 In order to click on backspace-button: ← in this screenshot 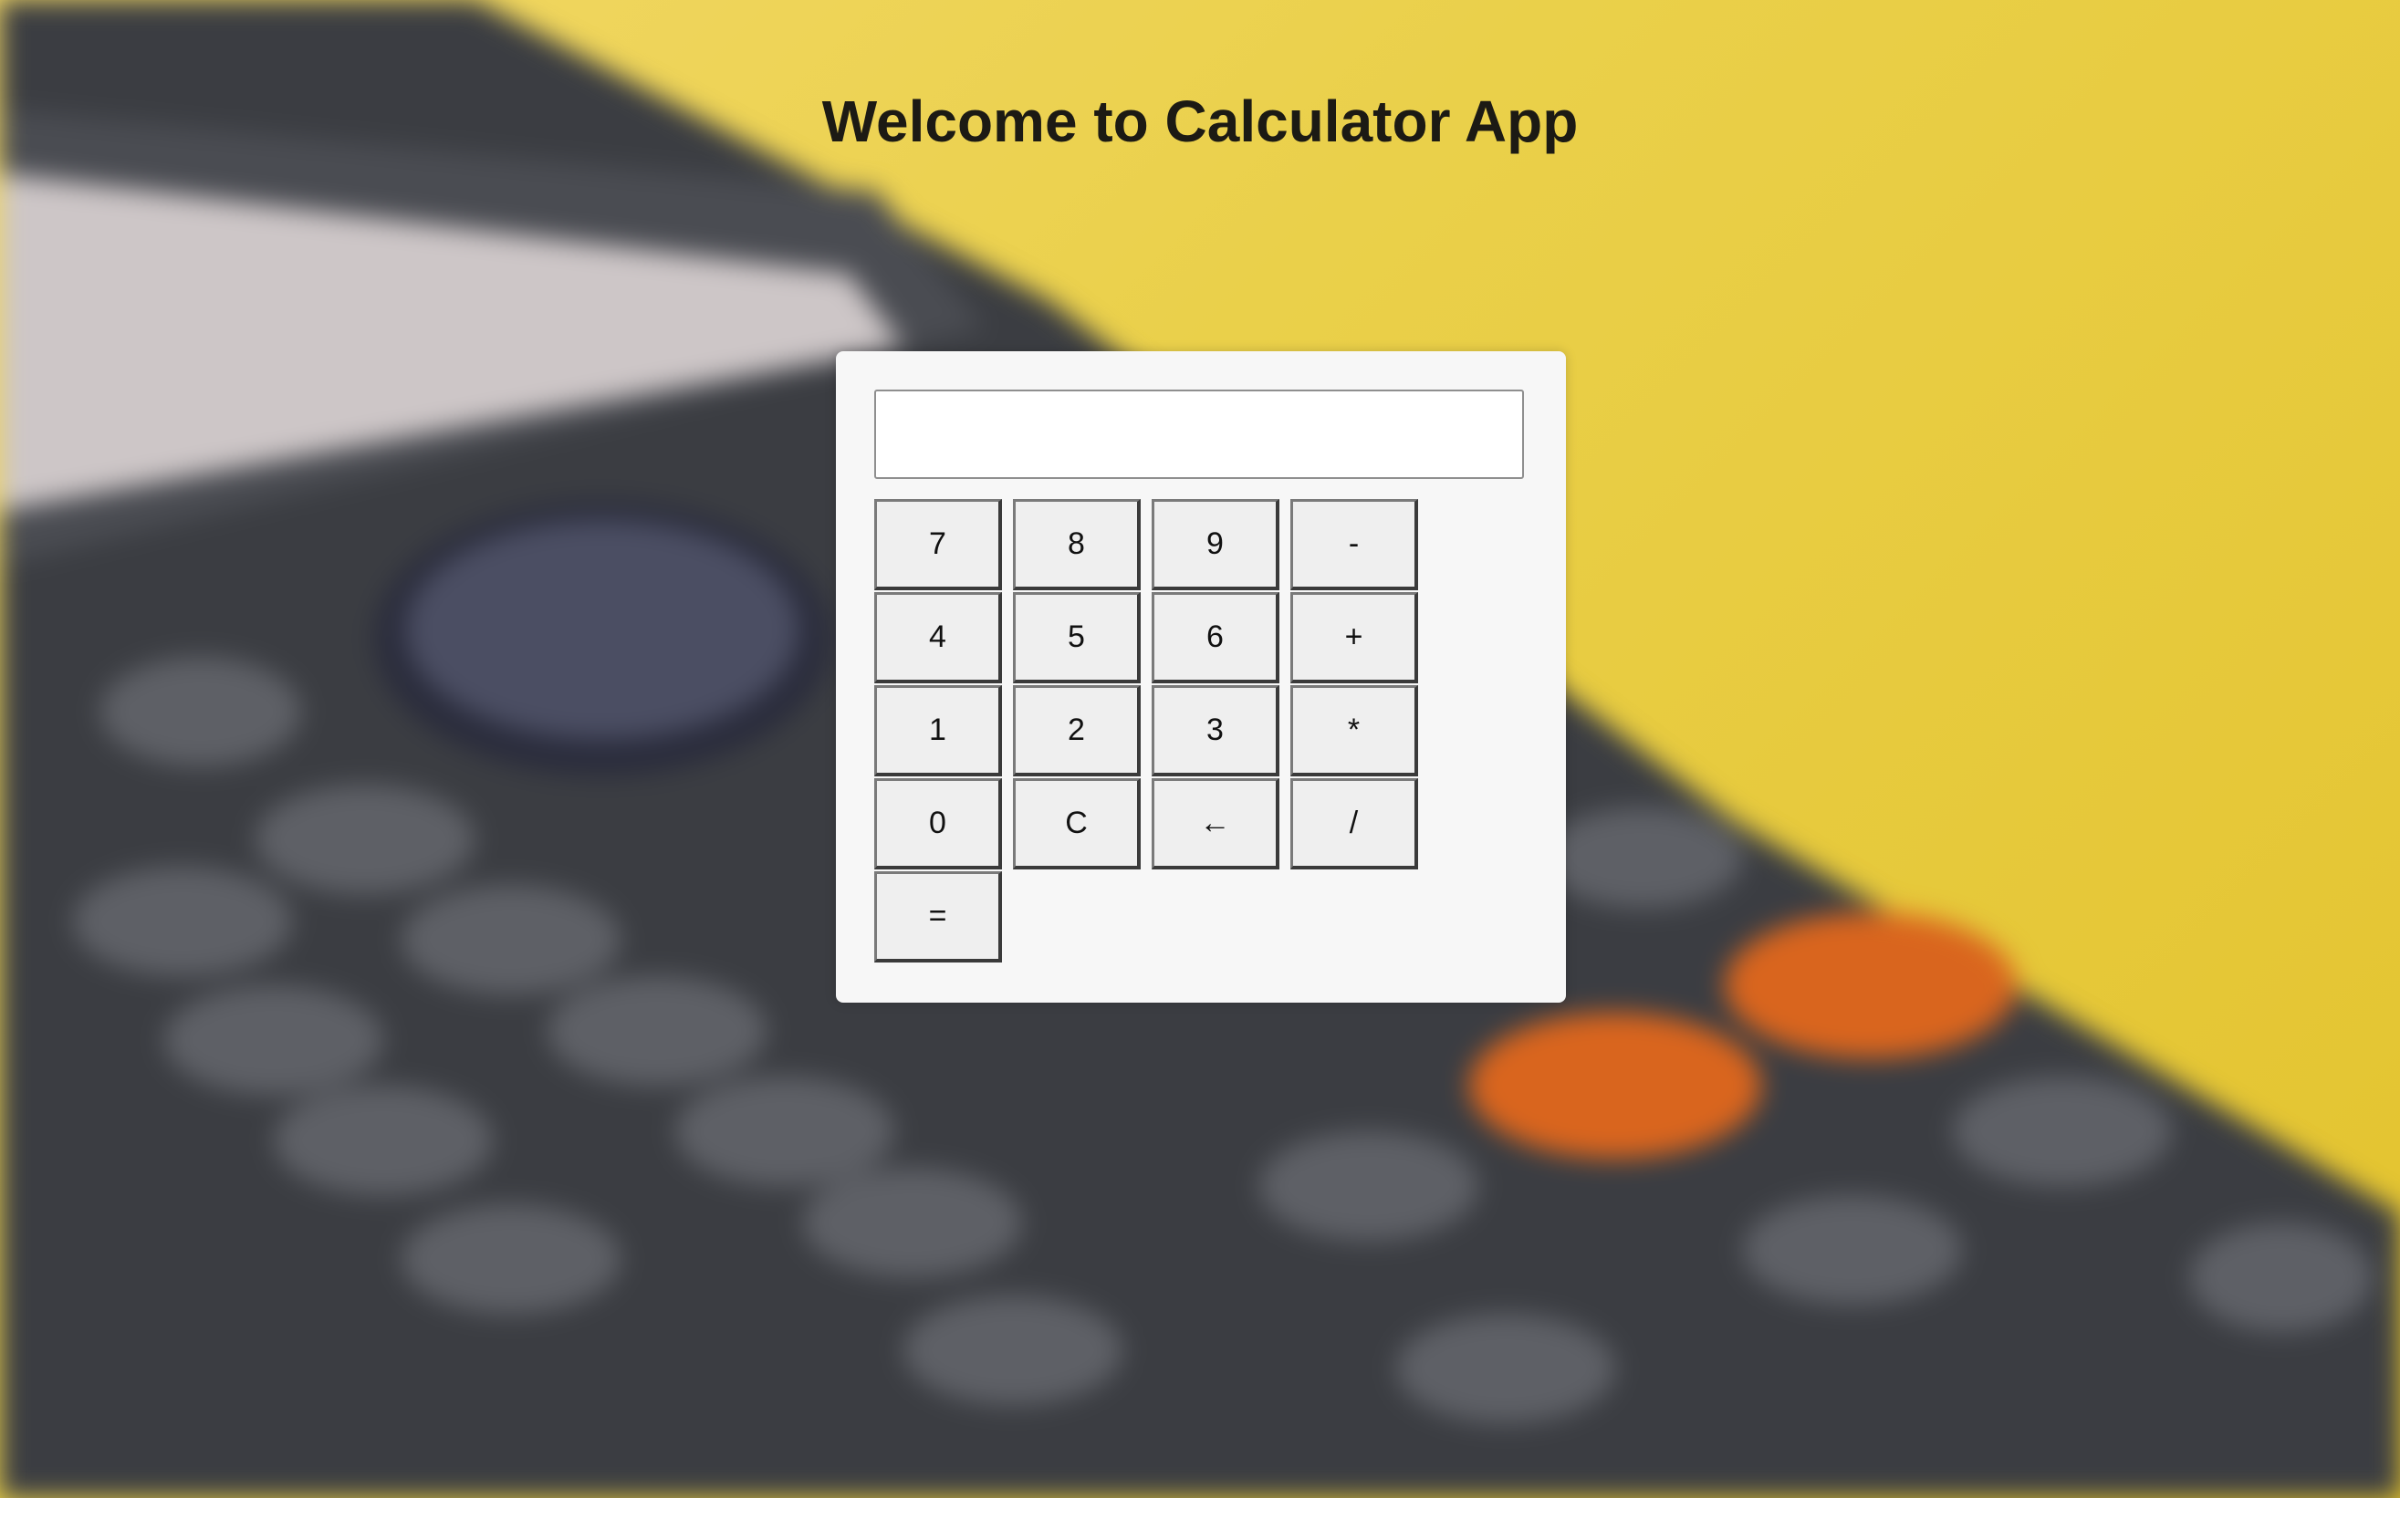, I will do `click(1216, 823)`.